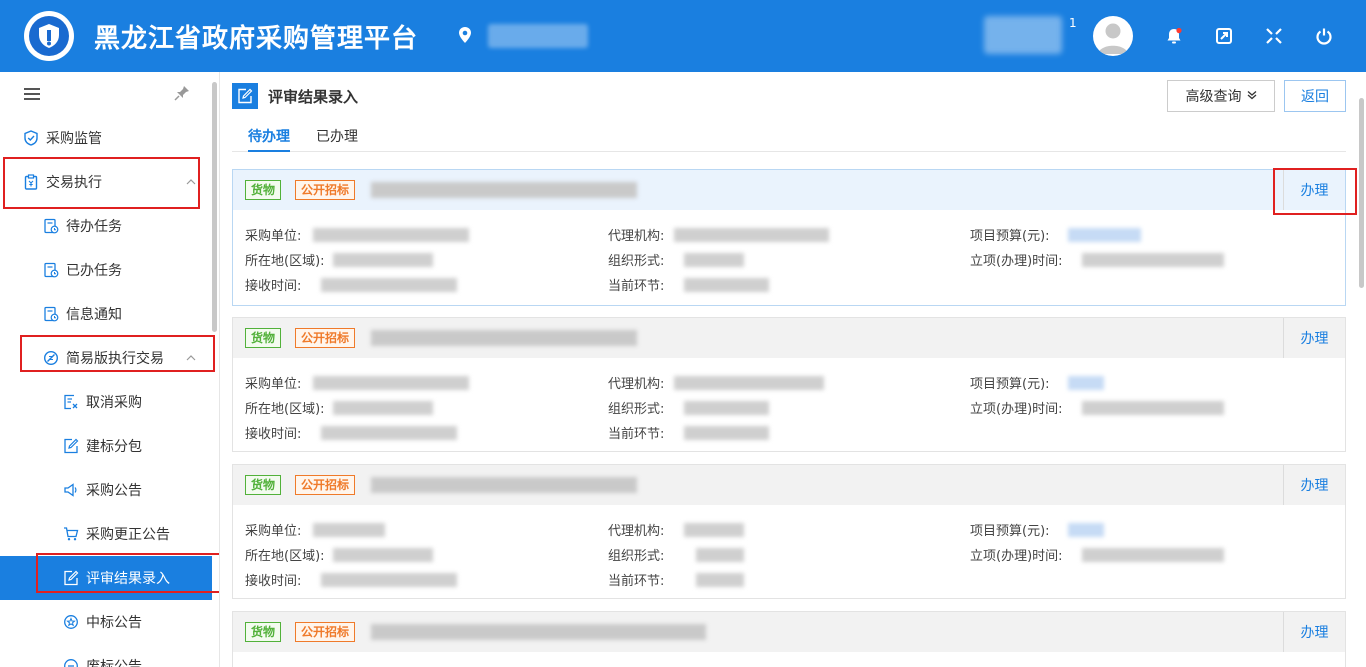  What do you see at coordinates (114, 491) in the screenshot?
I see `sidebar-item-label: 采购公告` at bounding box center [114, 491].